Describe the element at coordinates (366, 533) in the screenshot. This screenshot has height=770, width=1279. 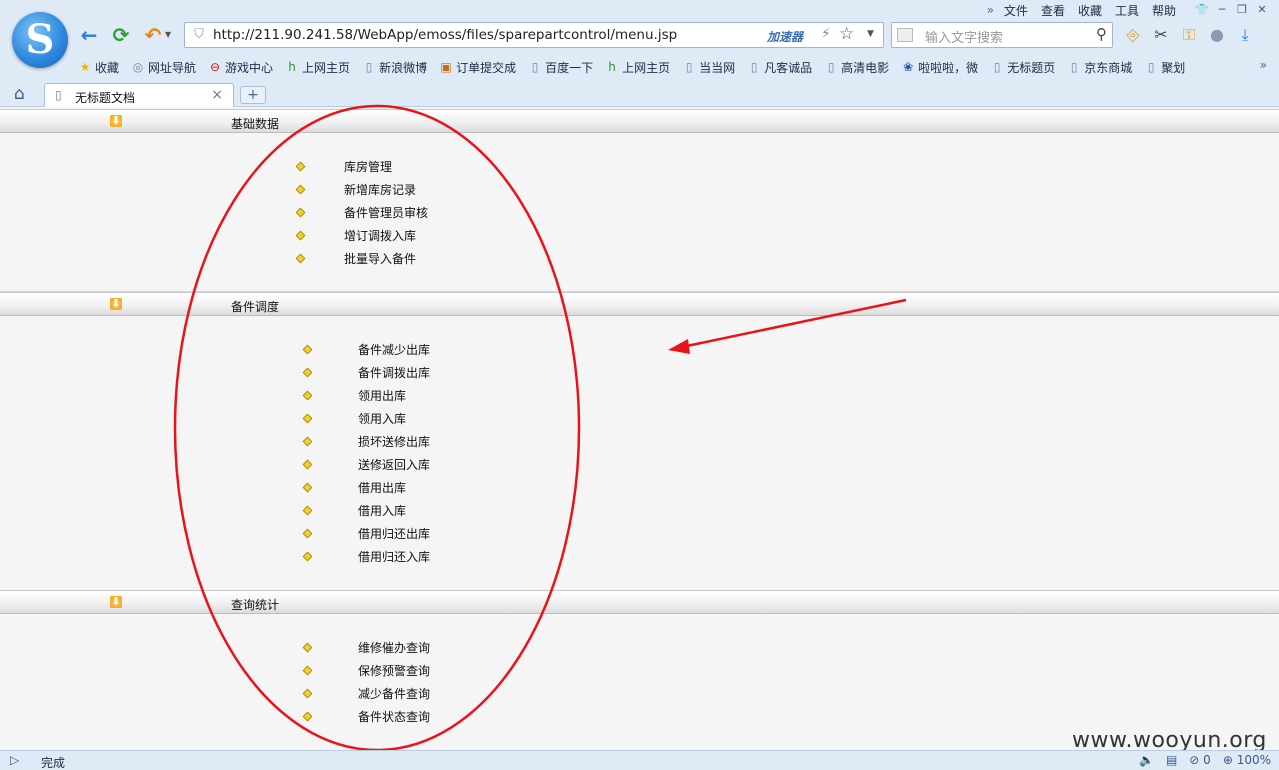
I see `menu-item: 借用归还出库` at that location.